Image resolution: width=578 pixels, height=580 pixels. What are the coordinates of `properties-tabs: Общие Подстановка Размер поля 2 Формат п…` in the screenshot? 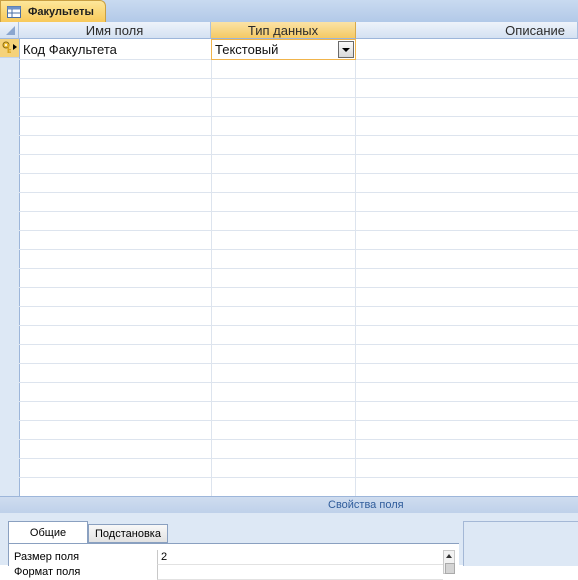 It's located at (233, 550).